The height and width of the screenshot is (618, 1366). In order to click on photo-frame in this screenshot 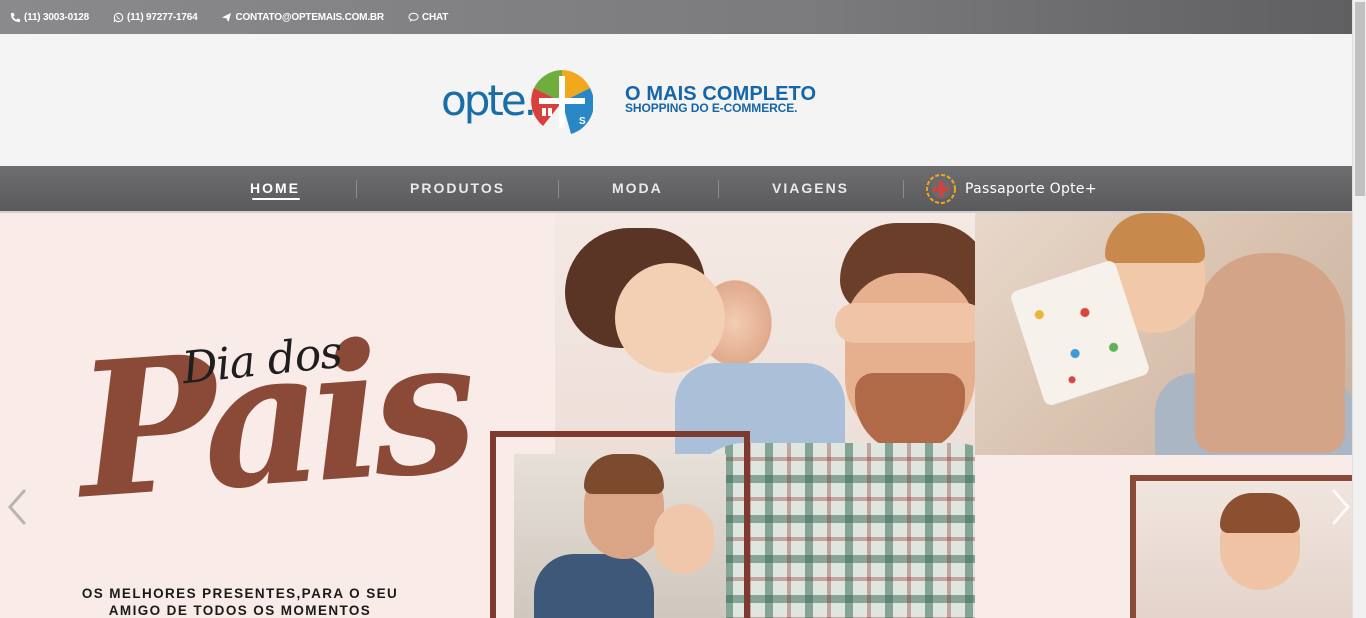, I will do `click(1241, 546)`.